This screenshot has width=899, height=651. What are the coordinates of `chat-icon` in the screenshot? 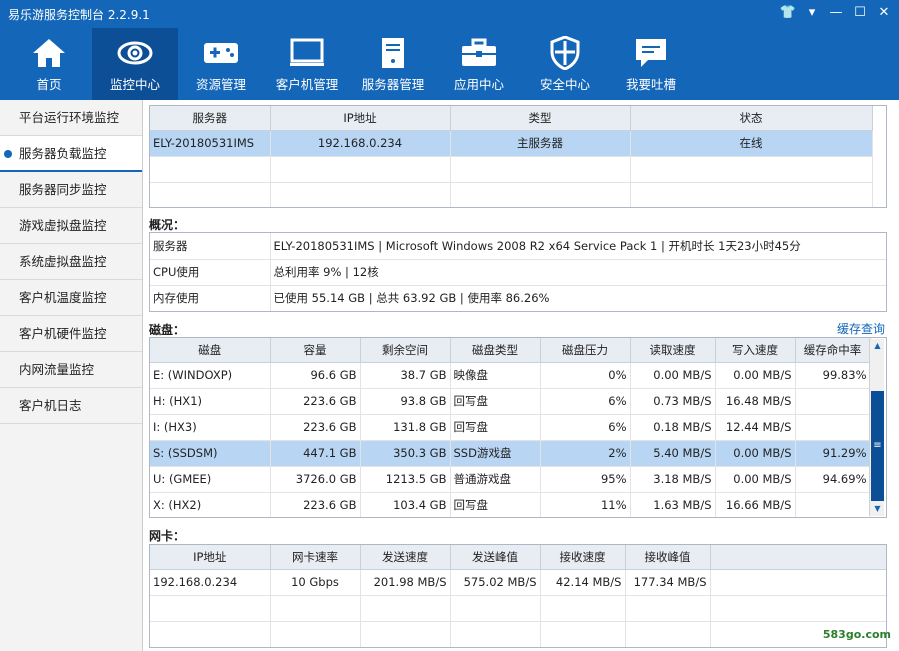 It's located at (651, 53).